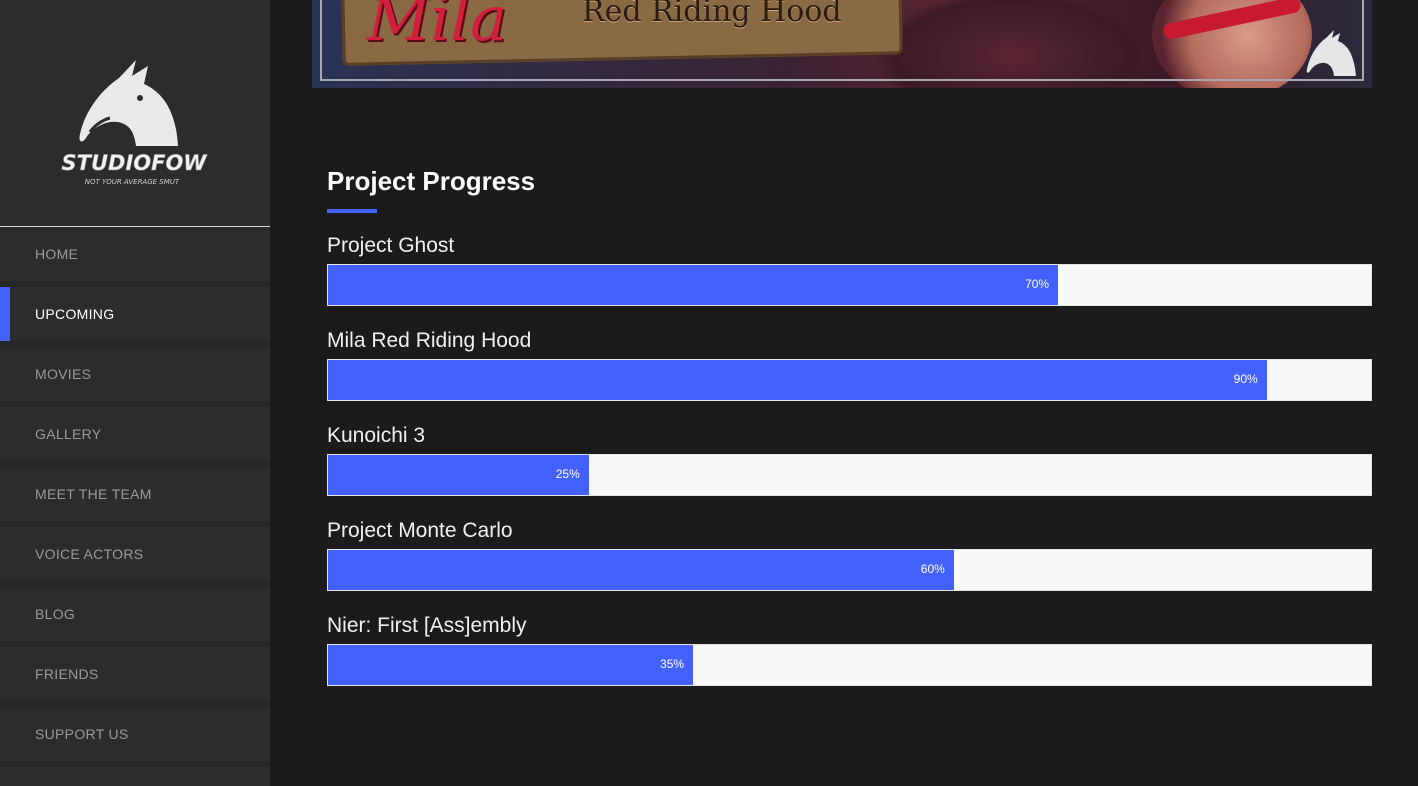  I want to click on nav-item-gallery: GALLERY, so click(135, 437).